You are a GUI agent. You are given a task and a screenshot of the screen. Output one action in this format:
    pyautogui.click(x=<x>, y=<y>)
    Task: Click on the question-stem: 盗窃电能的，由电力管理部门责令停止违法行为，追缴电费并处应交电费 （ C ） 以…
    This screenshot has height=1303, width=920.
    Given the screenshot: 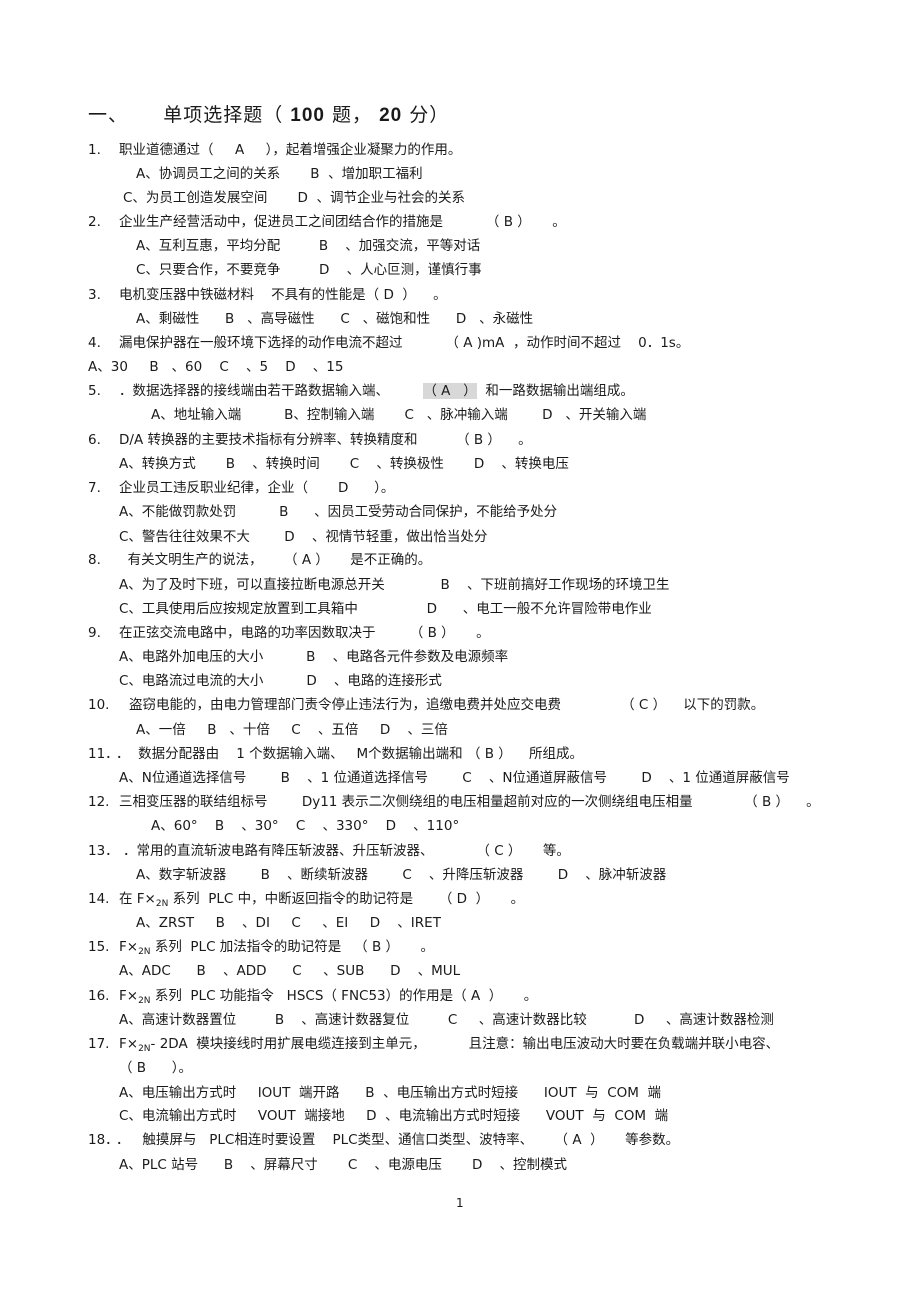 What is the action you would take?
    pyautogui.click(x=447, y=705)
    